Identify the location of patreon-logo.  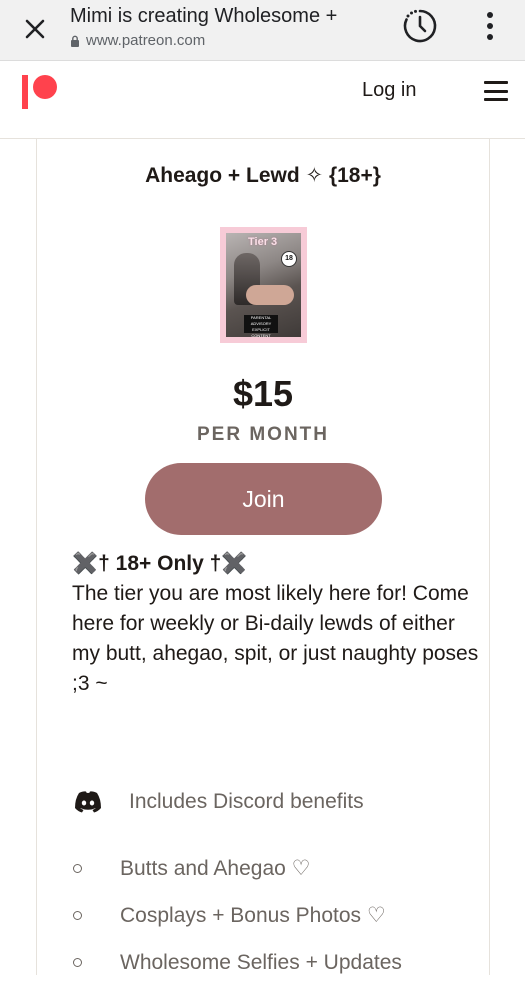
(42, 93).